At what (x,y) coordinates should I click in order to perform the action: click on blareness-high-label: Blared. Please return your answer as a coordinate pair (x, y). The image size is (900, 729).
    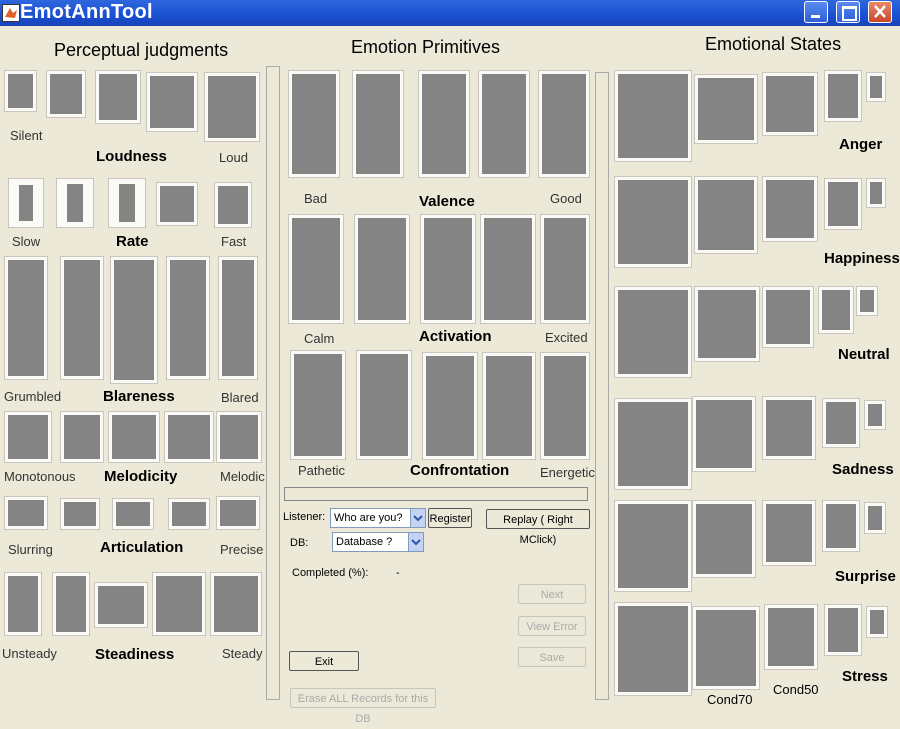
    Looking at the image, I should click on (240, 397).